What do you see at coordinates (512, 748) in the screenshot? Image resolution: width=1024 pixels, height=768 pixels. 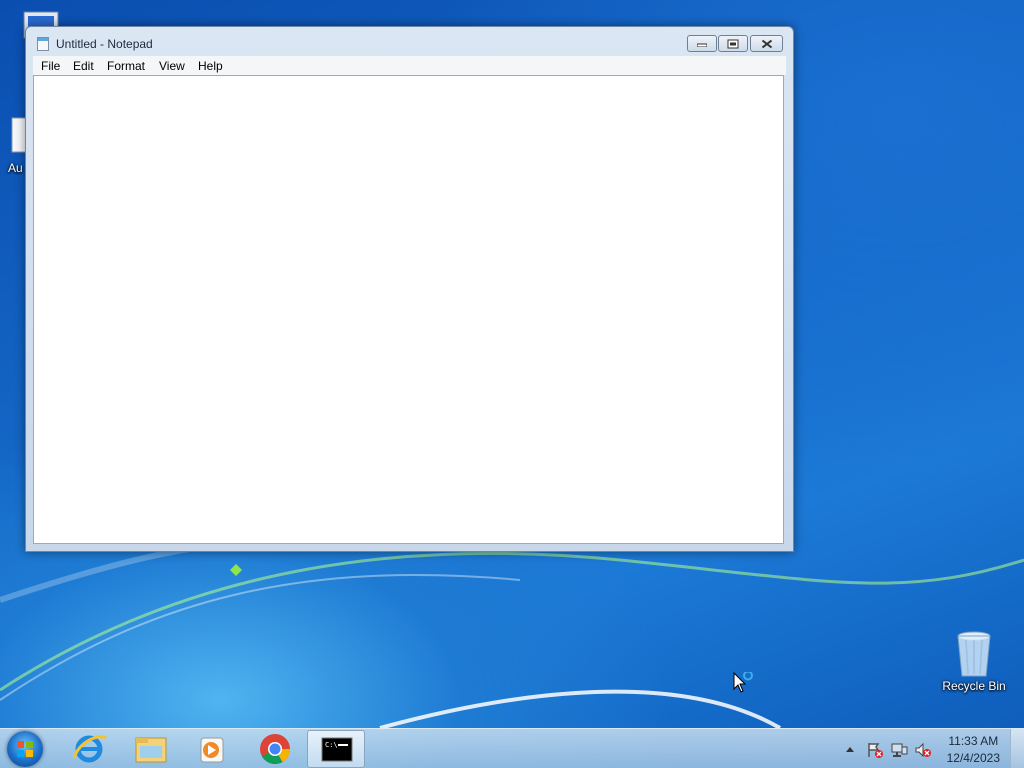 I see `taskbar: C:\ 11:33 AM 12/4/2023` at bounding box center [512, 748].